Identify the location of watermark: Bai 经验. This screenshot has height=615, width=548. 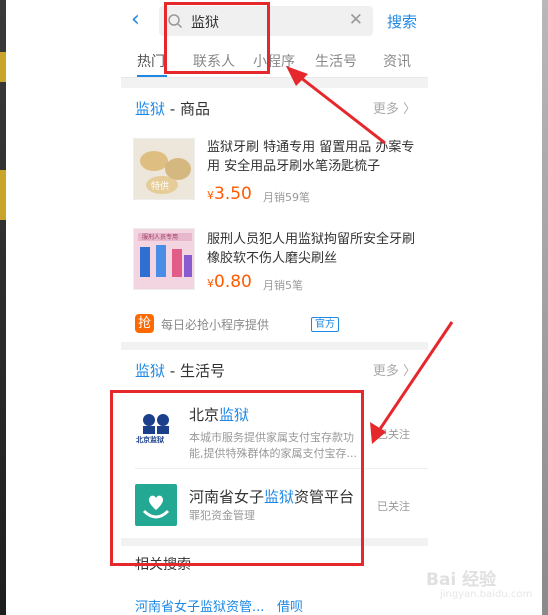
(461, 580).